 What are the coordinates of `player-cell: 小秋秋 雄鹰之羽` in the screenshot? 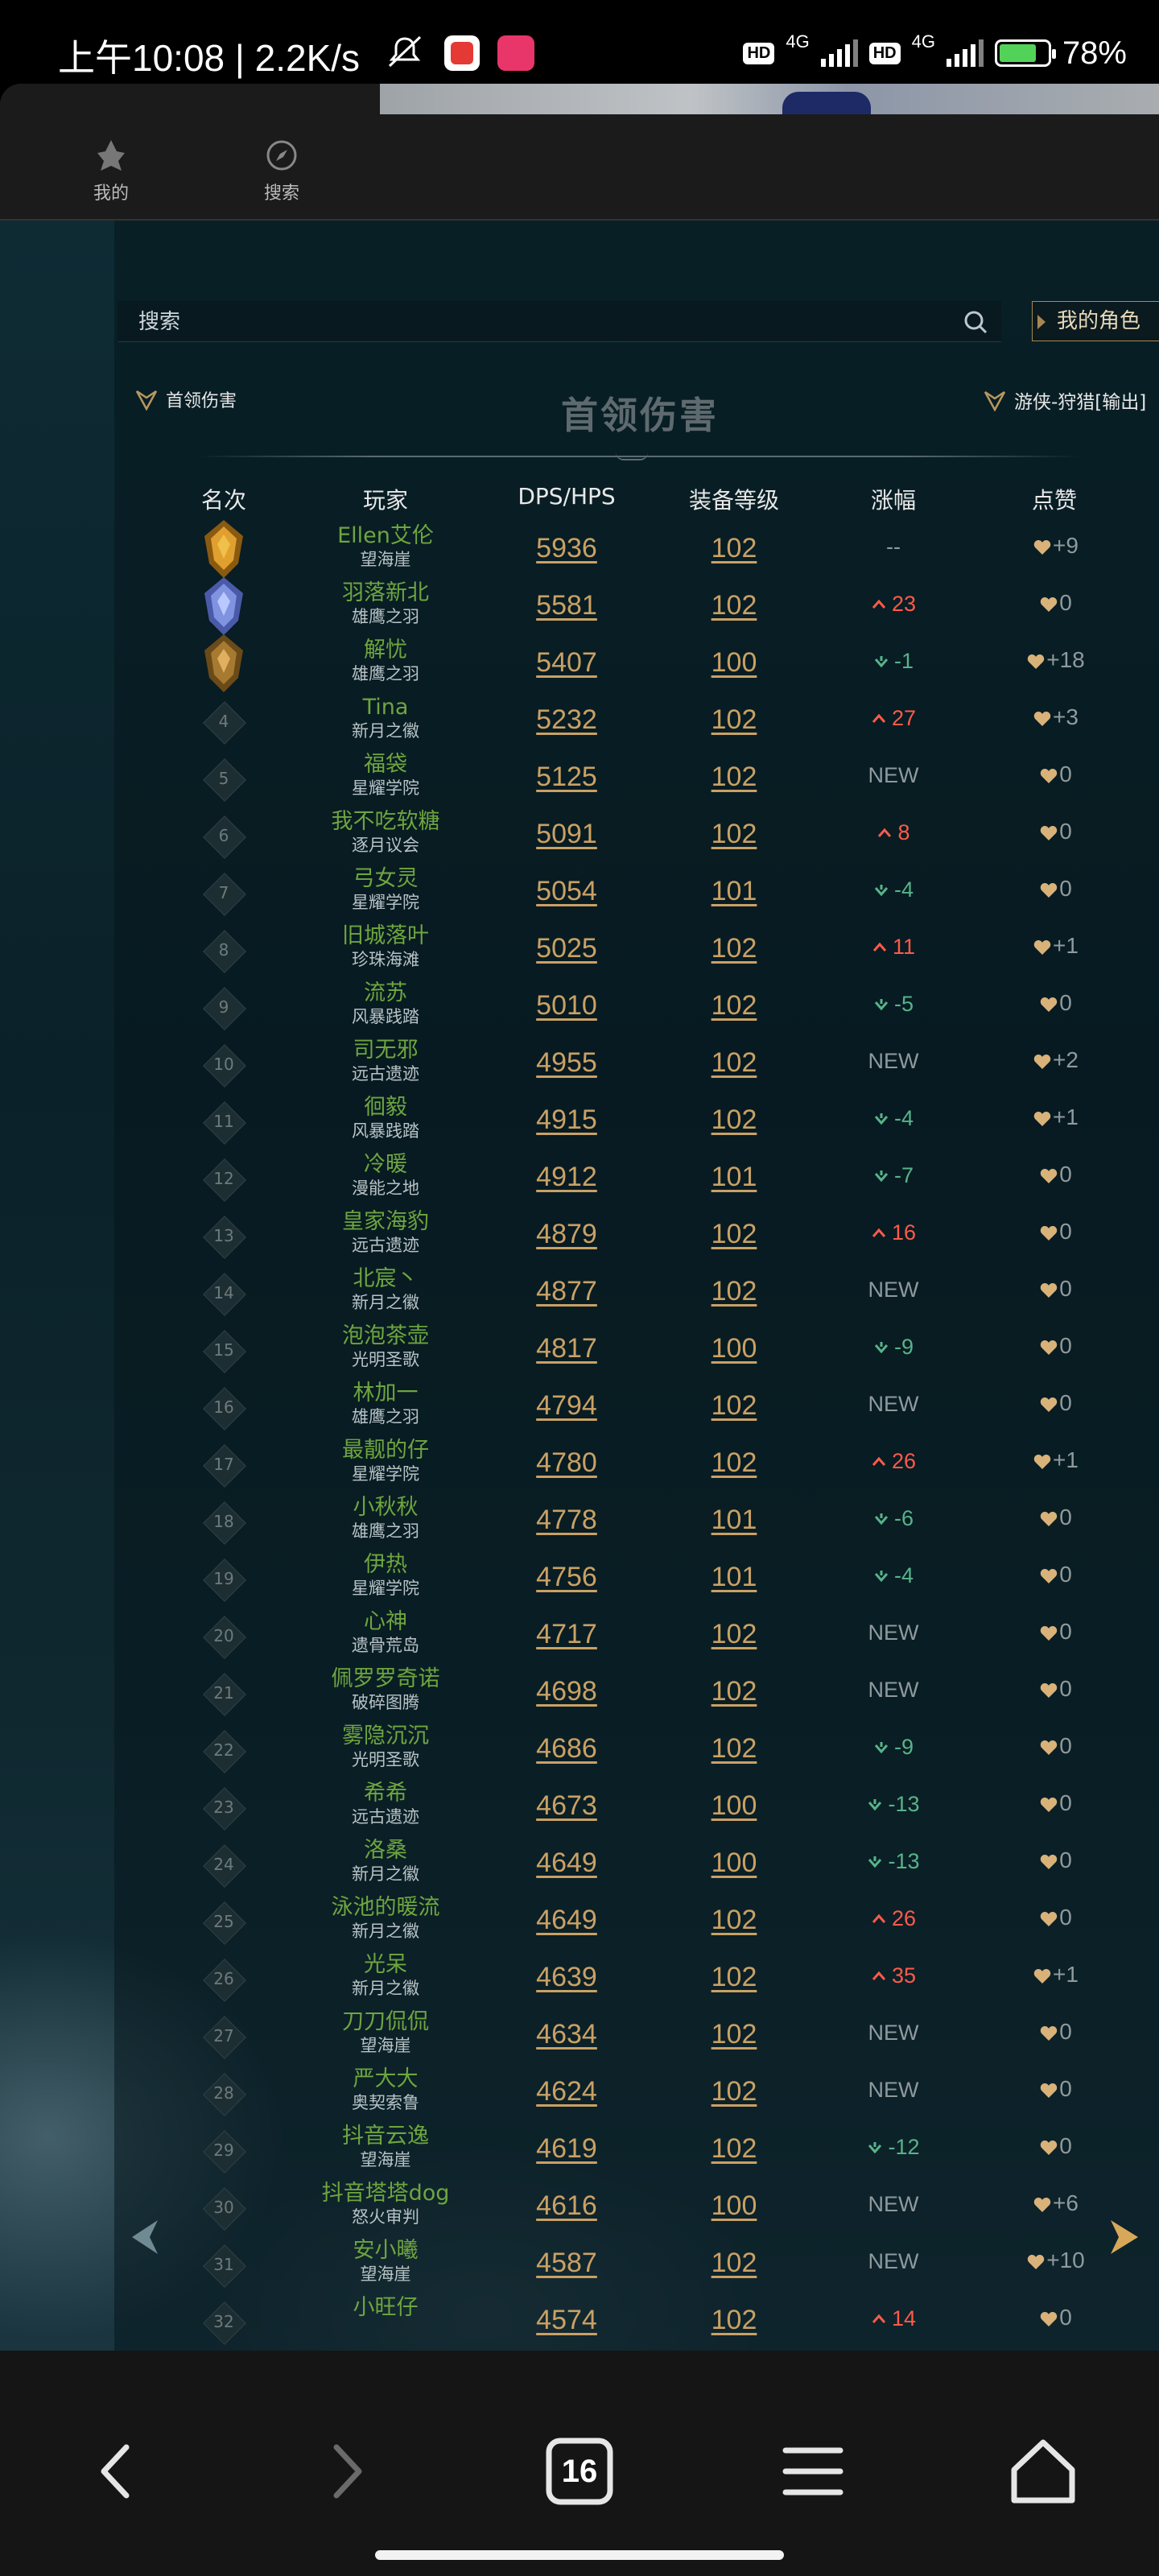 It's located at (385, 1518).